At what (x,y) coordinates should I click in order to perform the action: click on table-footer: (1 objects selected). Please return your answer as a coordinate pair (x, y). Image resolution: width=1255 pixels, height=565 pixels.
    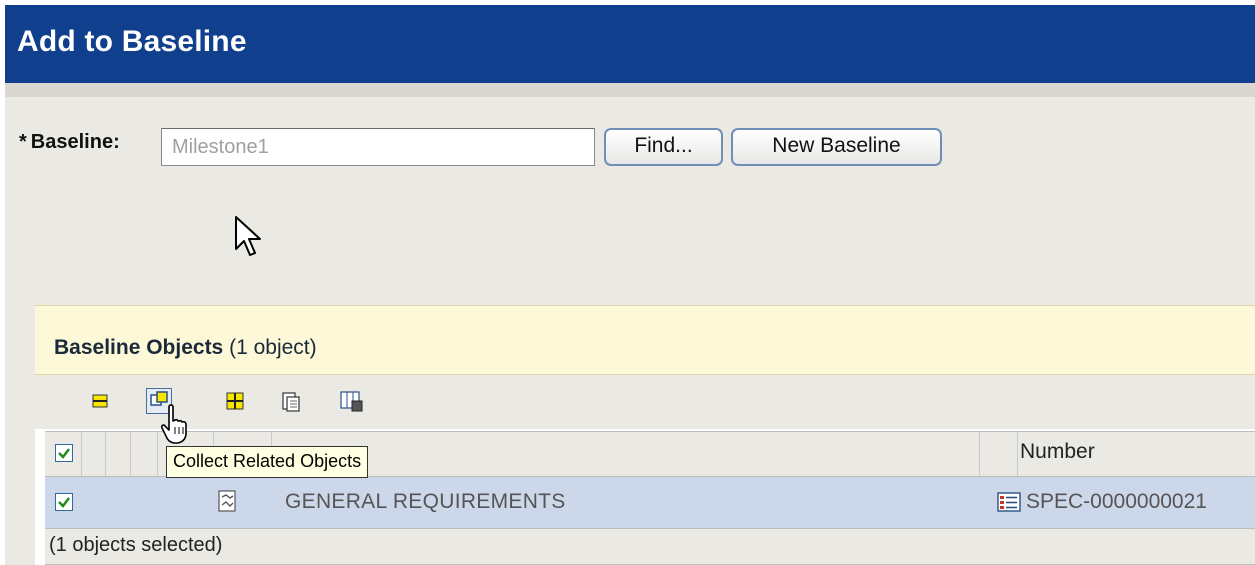
    Looking at the image, I should click on (650, 547).